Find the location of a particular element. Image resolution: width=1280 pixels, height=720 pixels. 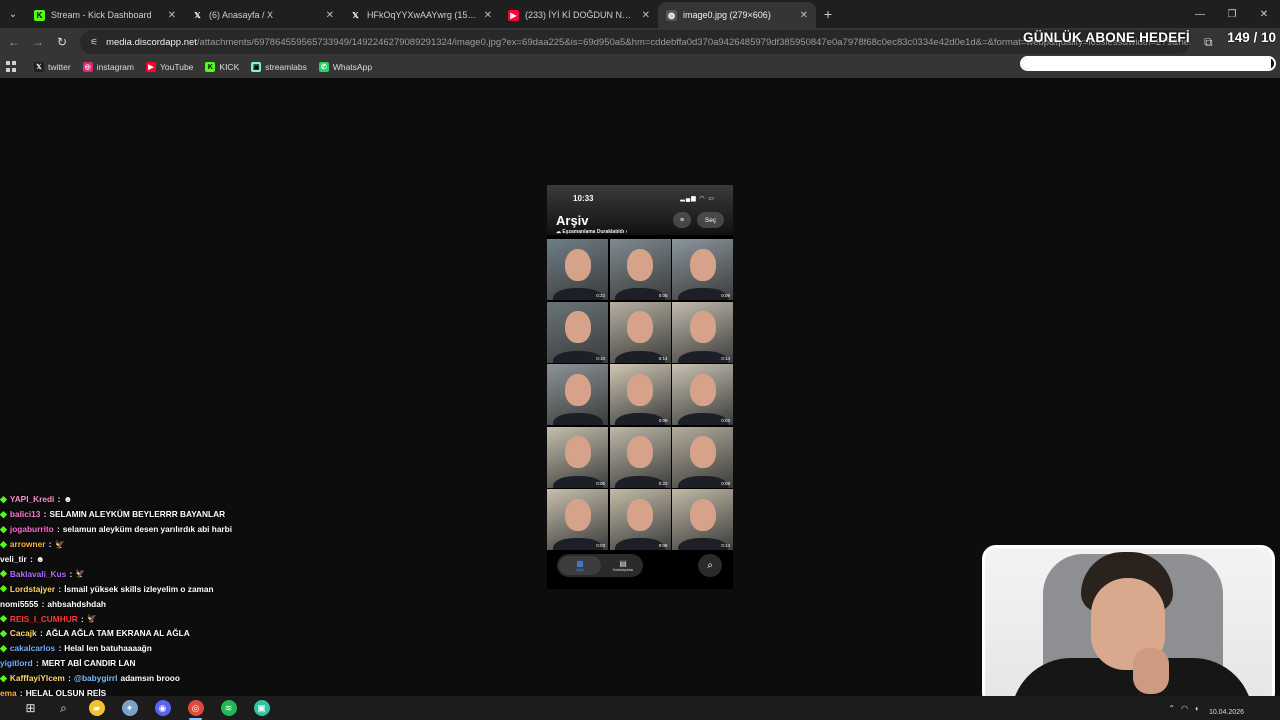

discord-icon: ◉ is located at coordinates (162, 708).